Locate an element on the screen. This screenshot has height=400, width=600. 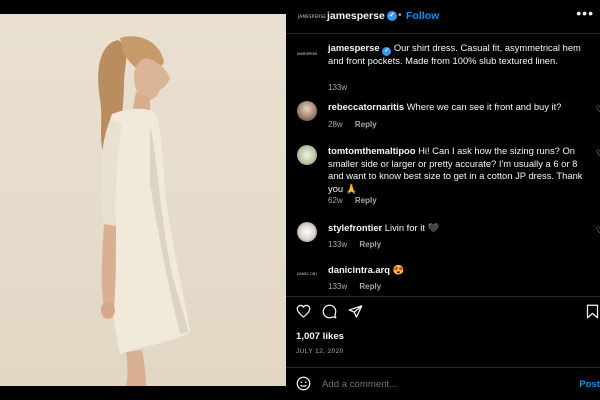
comment-username: rebeccatornaritis is located at coordinates (366, 106).